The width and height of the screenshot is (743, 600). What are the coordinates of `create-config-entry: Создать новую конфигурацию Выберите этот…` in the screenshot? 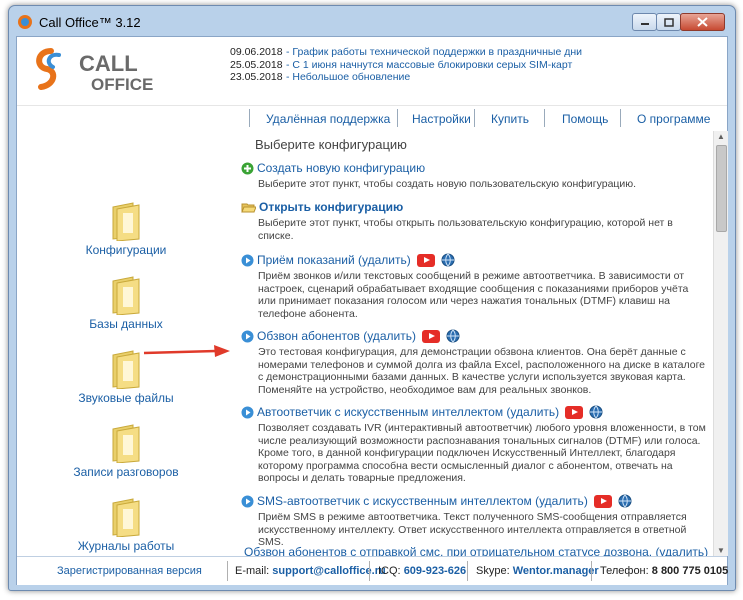 It's located at (473, 176).